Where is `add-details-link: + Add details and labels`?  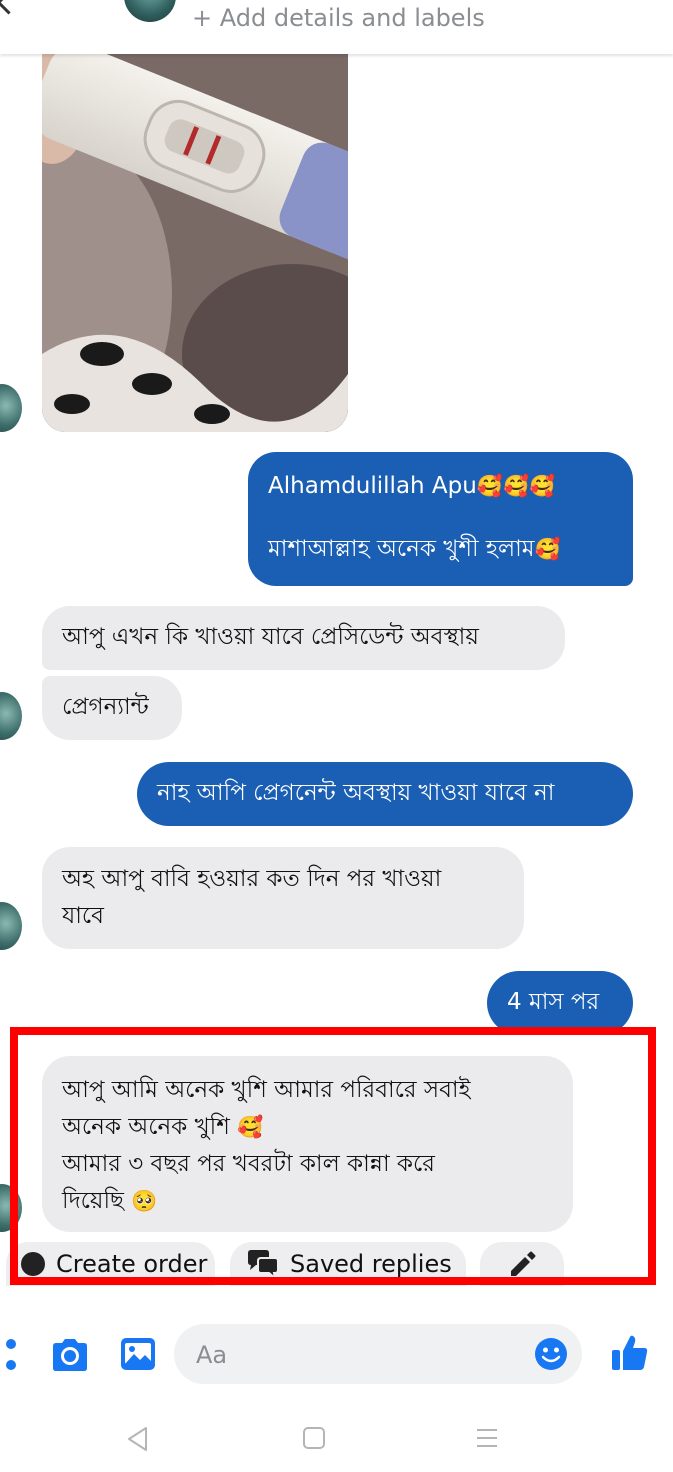
add-details-link: + Add details and labels is located at coordinates (338, 18).